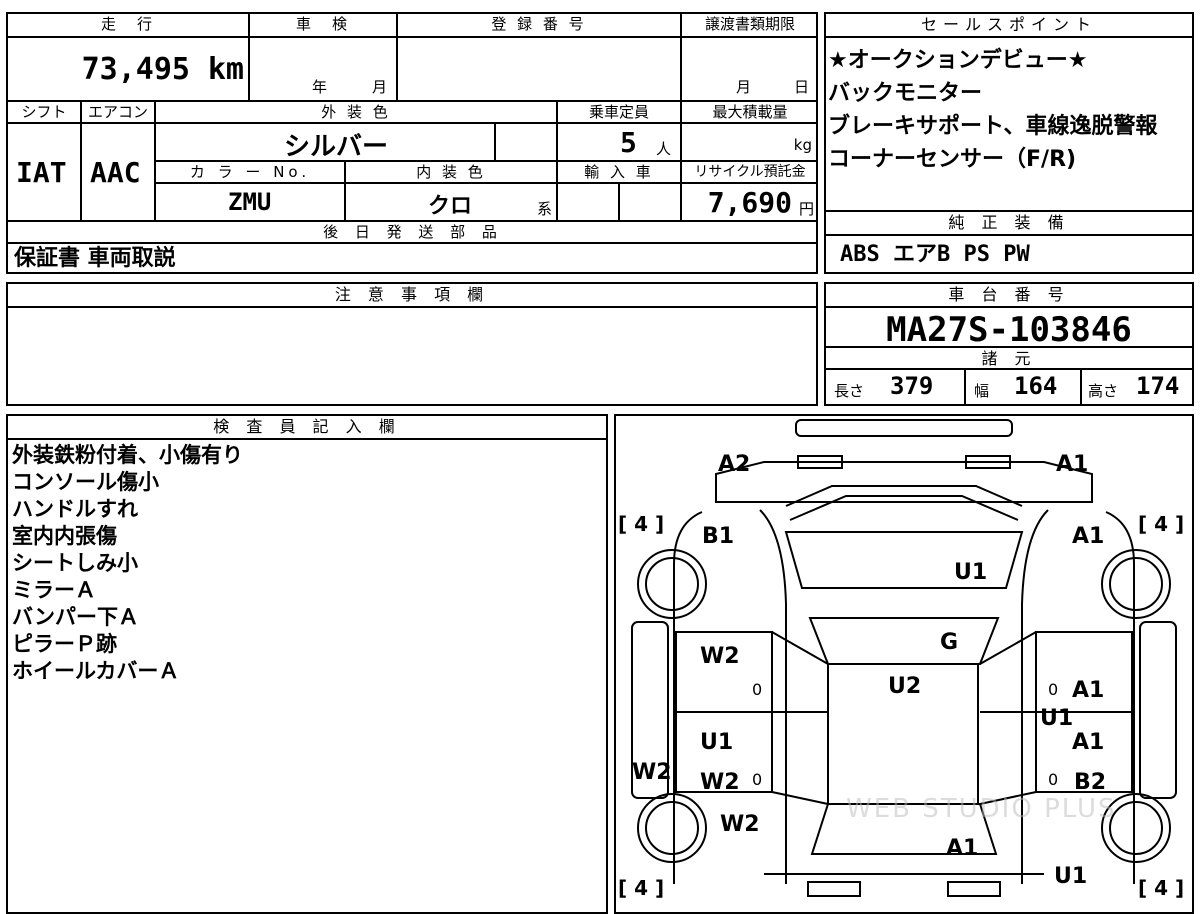  I want to click on wheel-front-right-inner, so click(1136, 584).